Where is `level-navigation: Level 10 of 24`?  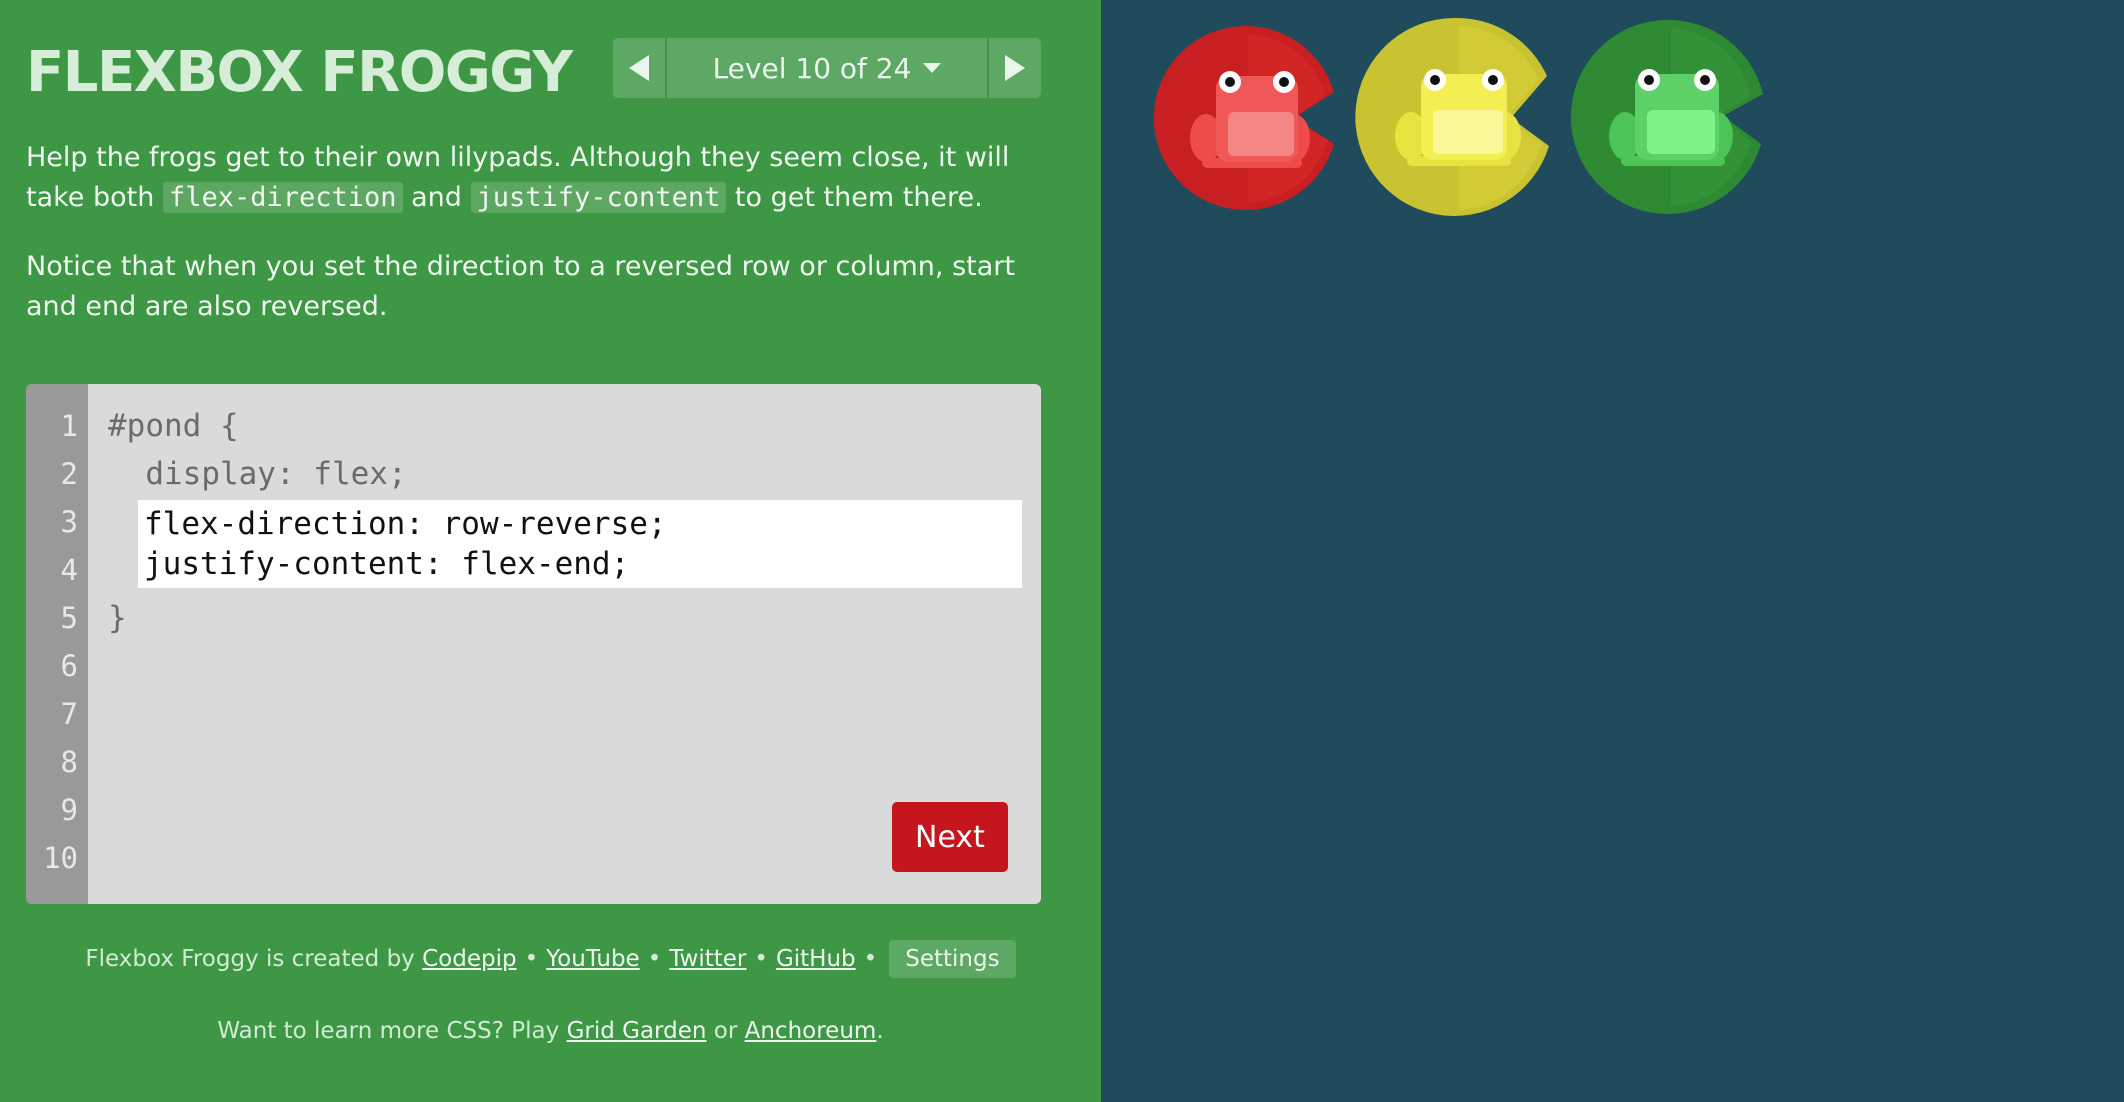
level-navigation: Level 10 of 24 is located at coordinates (827, 68).